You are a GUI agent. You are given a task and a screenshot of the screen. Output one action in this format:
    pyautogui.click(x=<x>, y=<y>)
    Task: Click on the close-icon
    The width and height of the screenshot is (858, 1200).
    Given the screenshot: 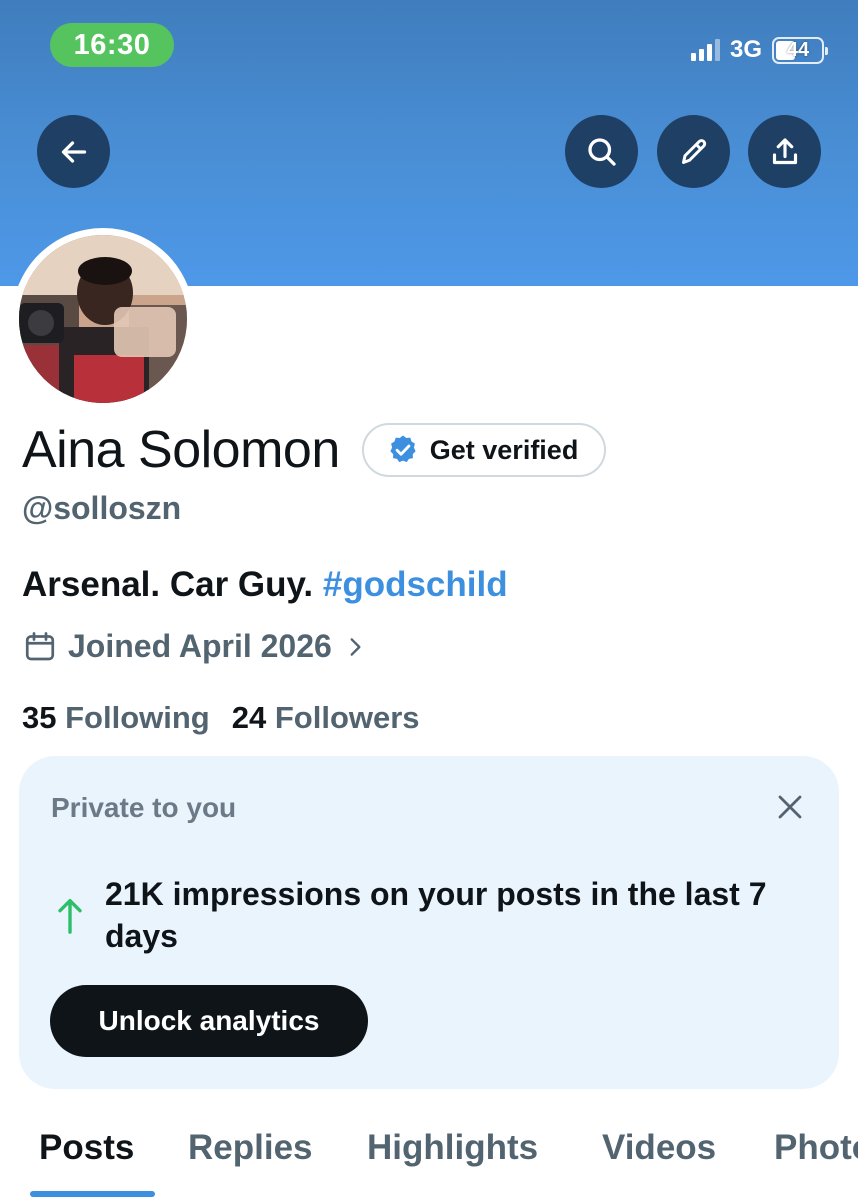 What is the action you would take?
    pyautogui.click(x=790, y=807)
    